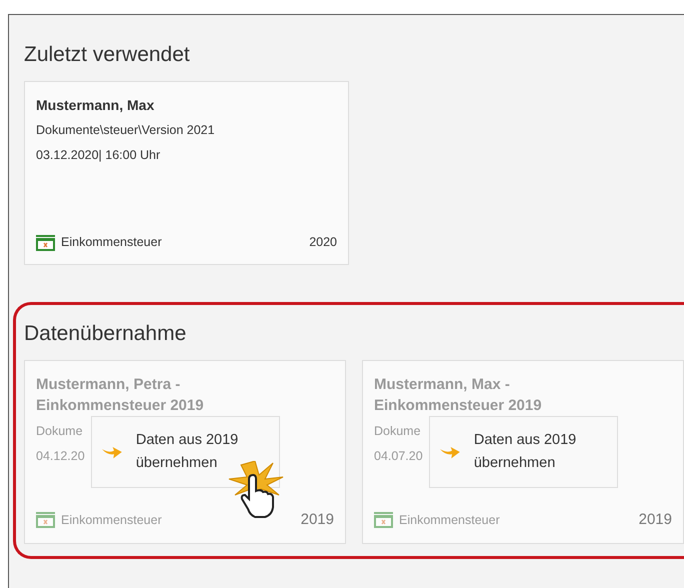  Describe the element at coordinates (98, 155) in the screenshot. I see `document-date: 03.12.2020| 16:00 Uhr` at that location.